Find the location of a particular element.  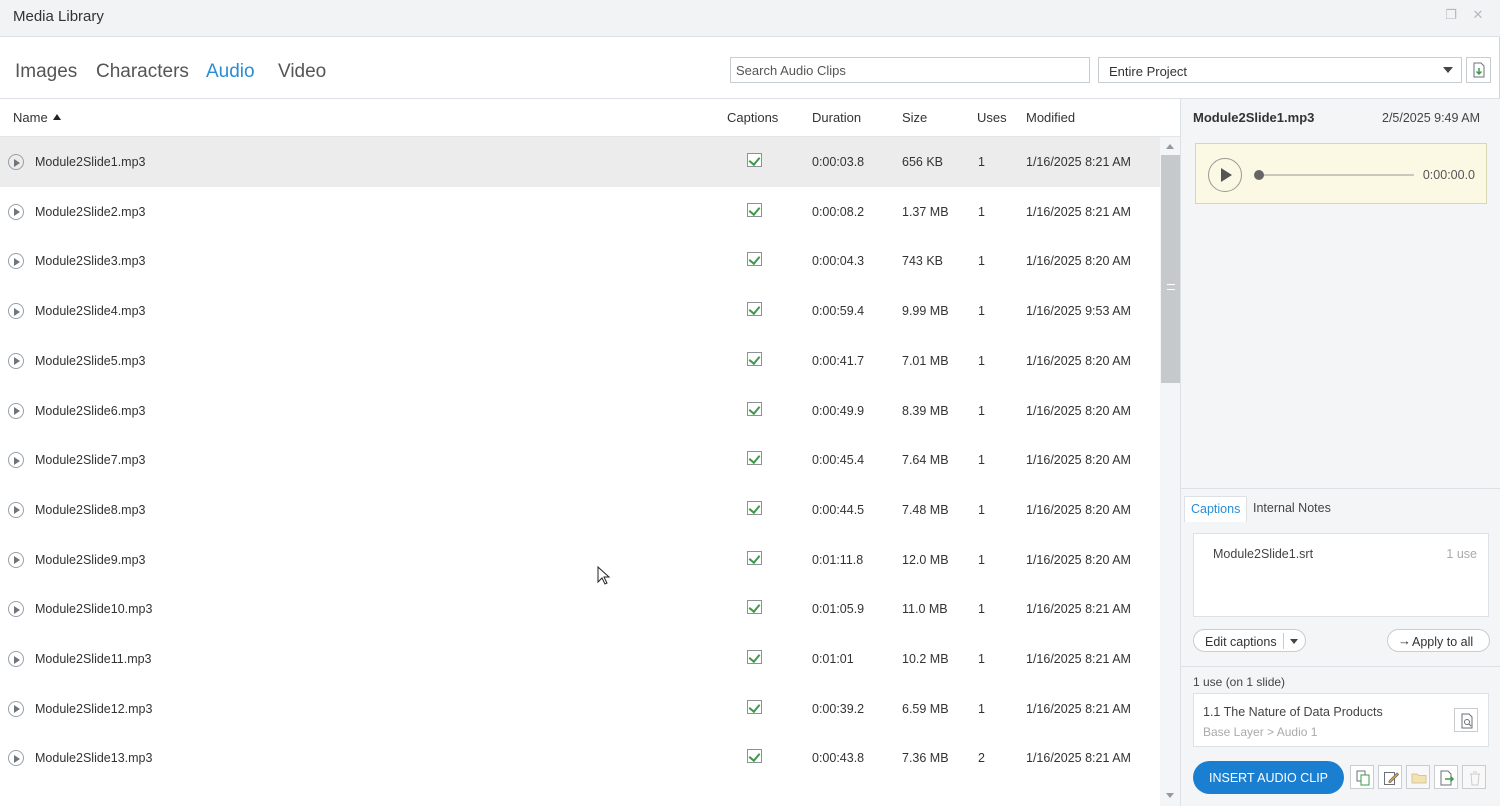

row-name: Module2Slide11.mp3 is located at coordinates (93, 659).